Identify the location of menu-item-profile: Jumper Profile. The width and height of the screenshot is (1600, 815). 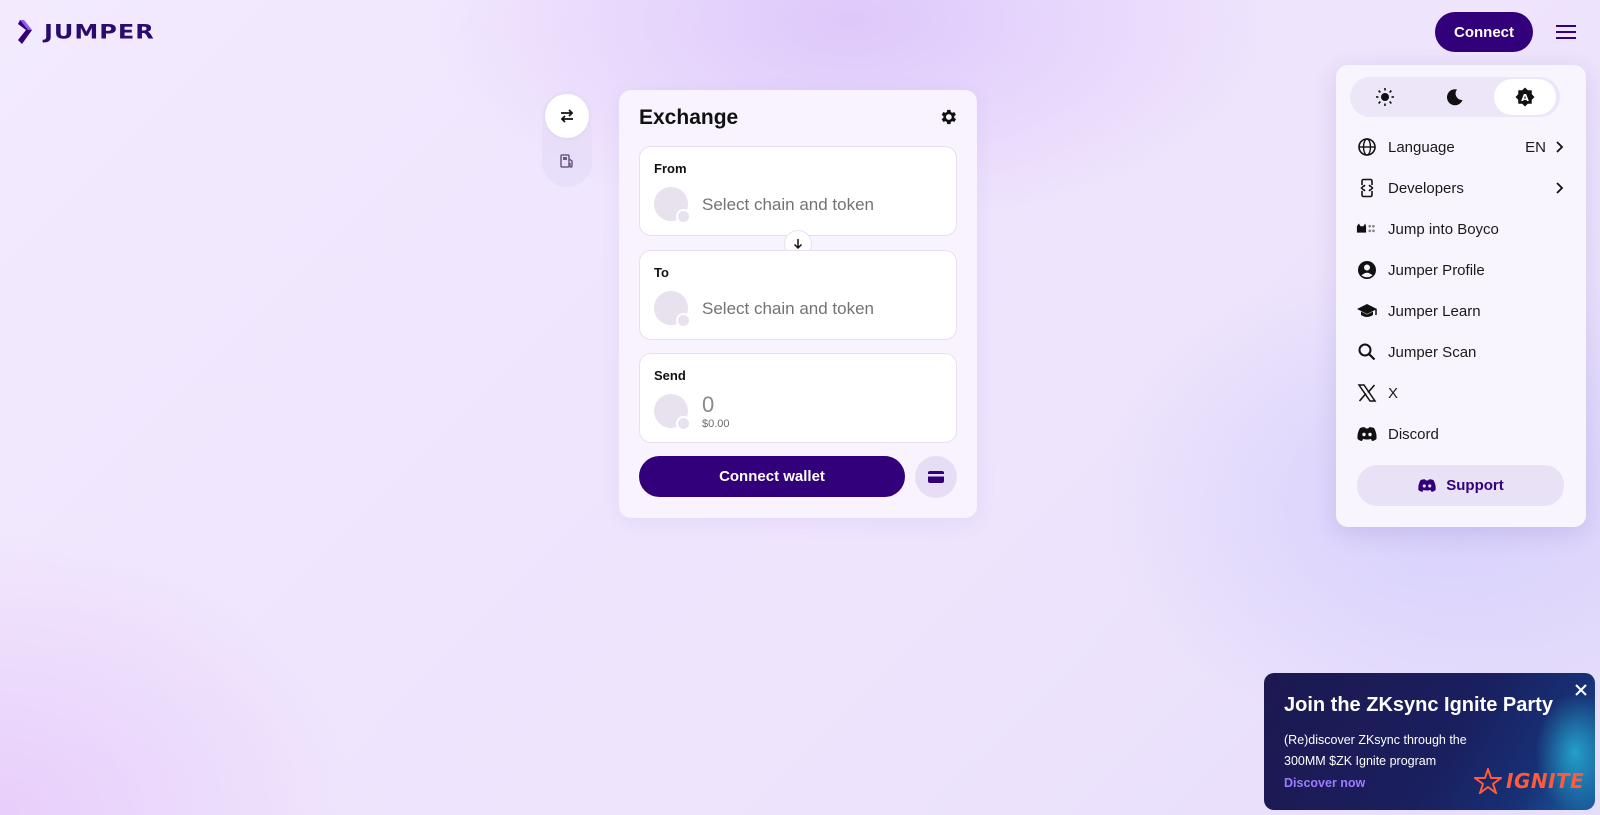
(1461, 270).